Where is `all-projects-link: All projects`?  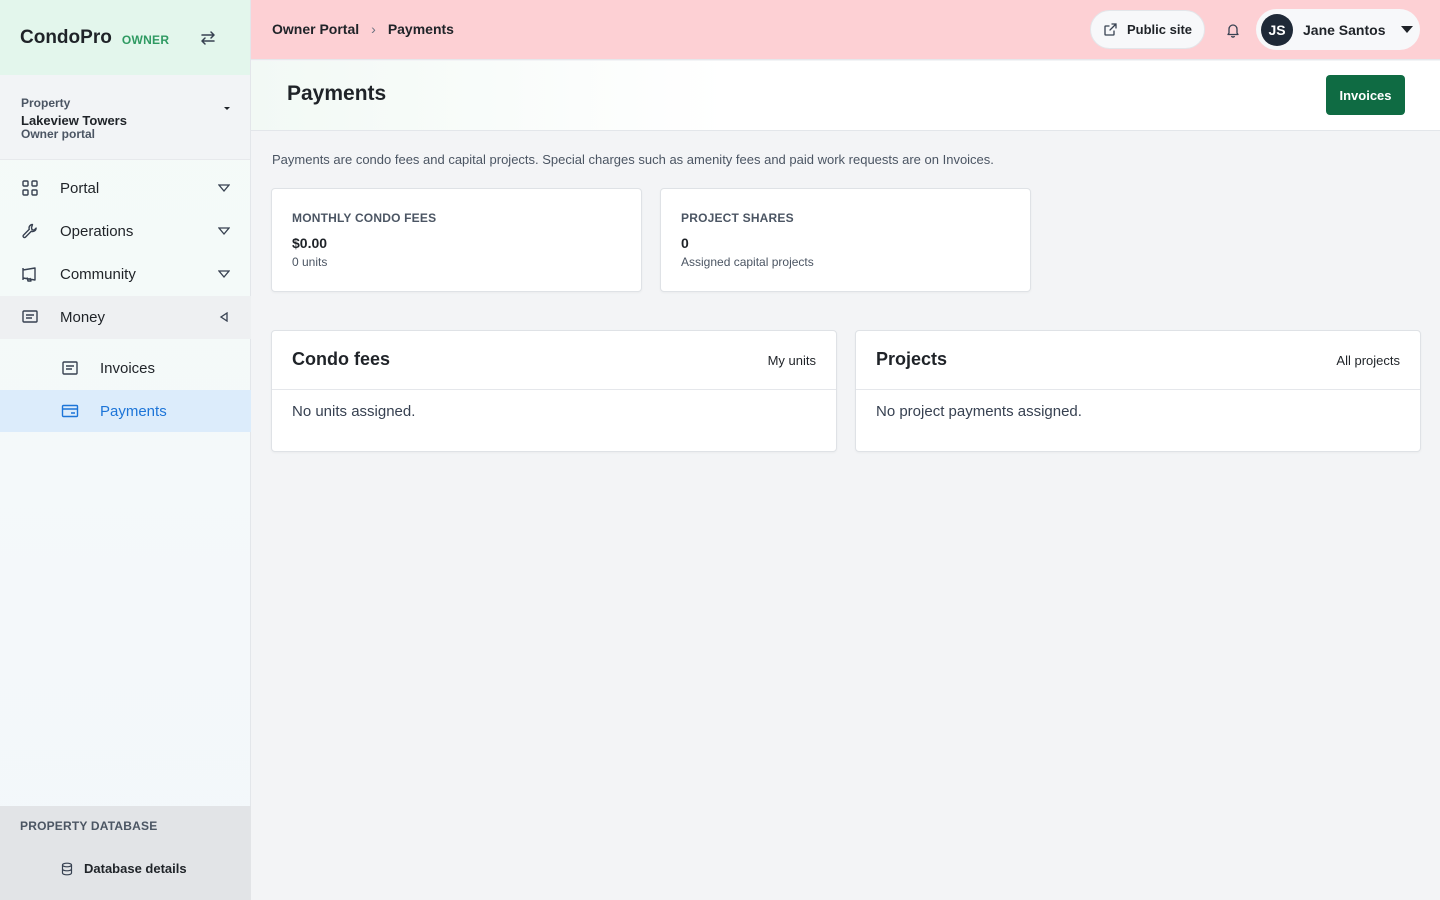 all-projects-link: All projects is located at coordinates (1368, 360).